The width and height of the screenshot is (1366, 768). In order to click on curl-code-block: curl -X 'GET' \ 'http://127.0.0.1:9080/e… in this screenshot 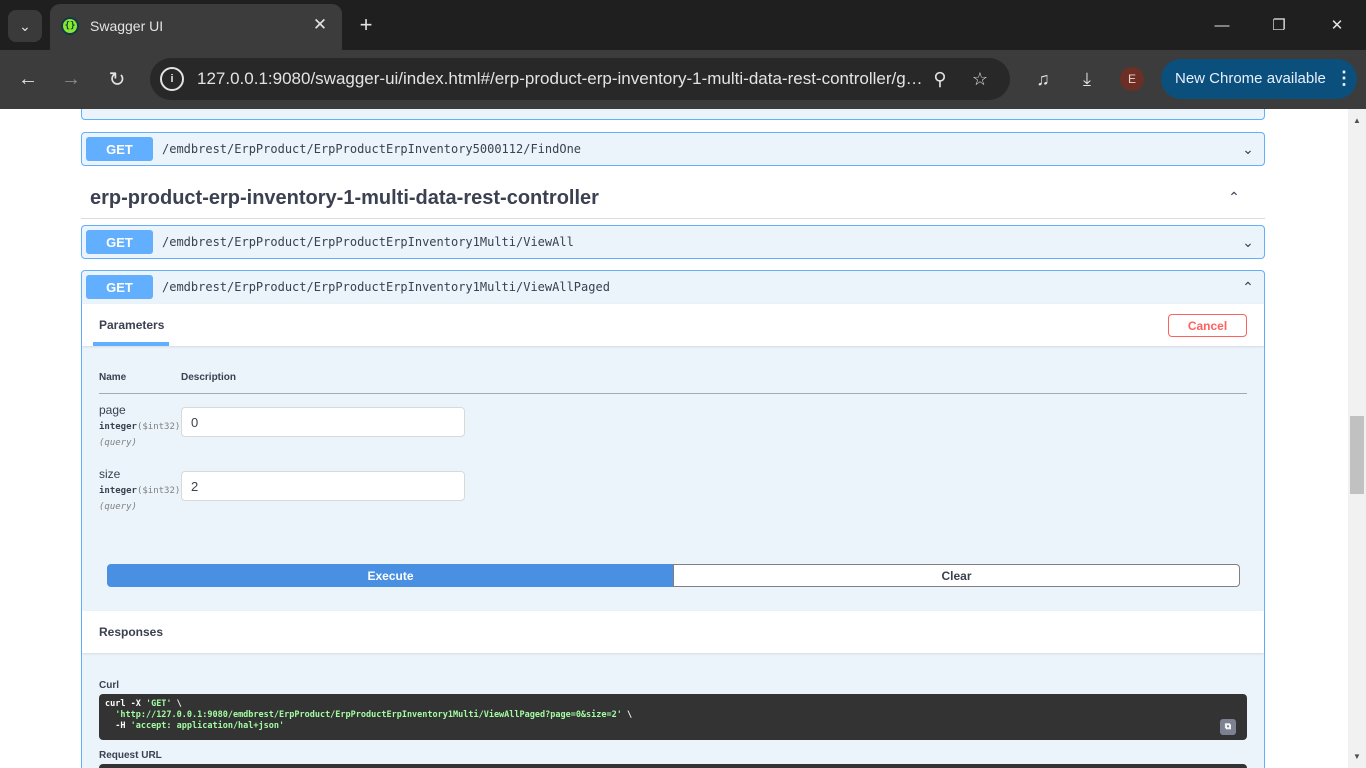, I will do `click(673, 717)`.